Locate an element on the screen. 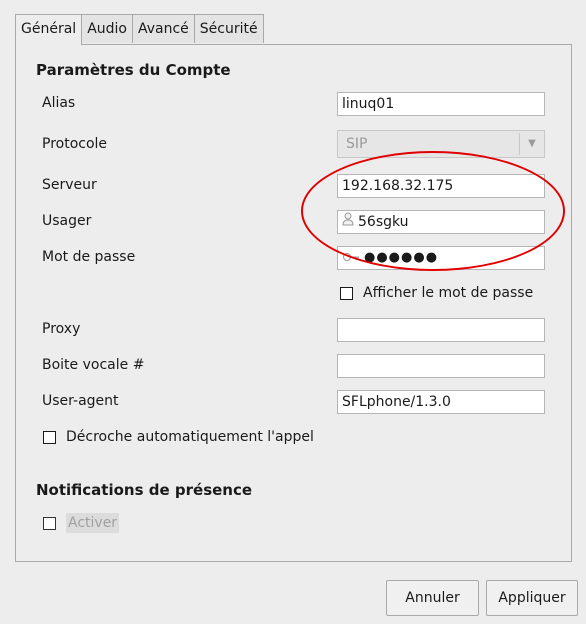 The height and width of the screenshot is (624, 586). show-password-row: Afficher le mot de passe is located at coordinates (436, 293).